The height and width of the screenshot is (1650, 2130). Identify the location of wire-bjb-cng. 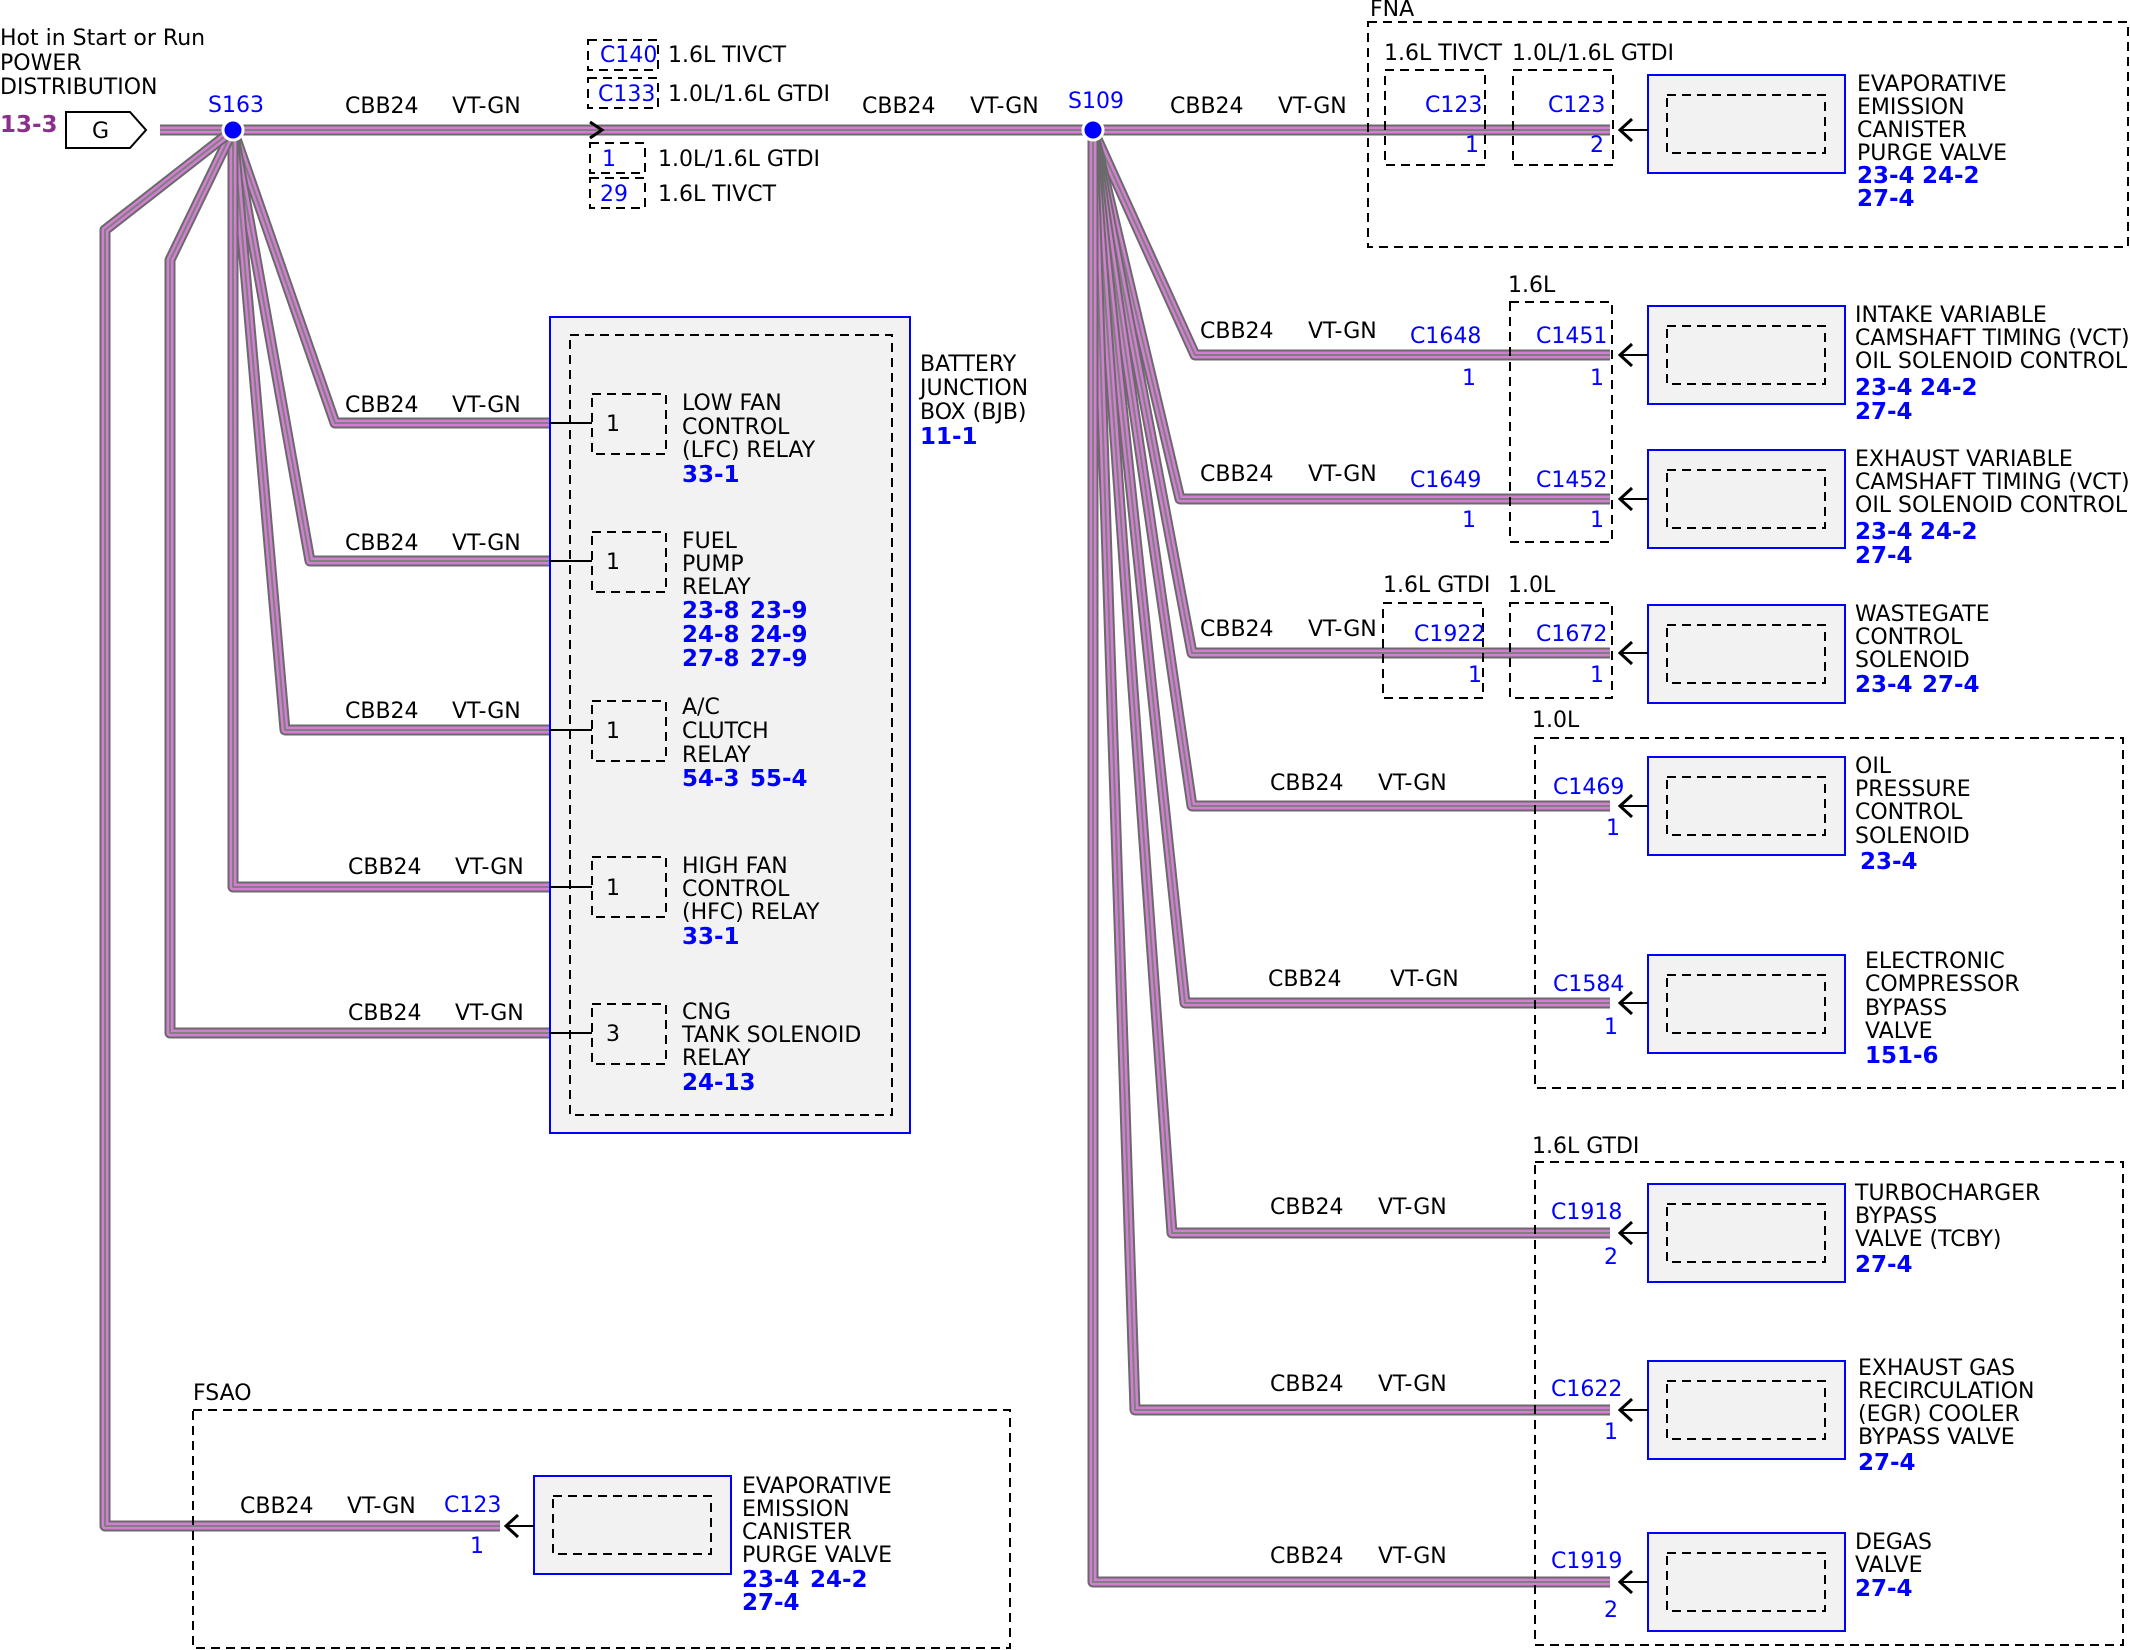
(357, 583).